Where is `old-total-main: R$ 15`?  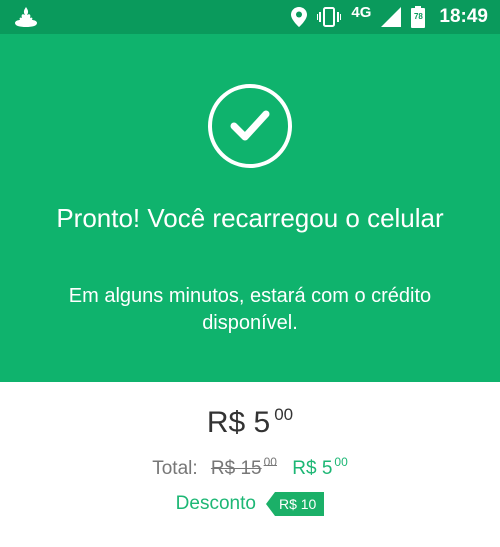 old-total-main: R$ 15 is located at coordinates (236, 468).